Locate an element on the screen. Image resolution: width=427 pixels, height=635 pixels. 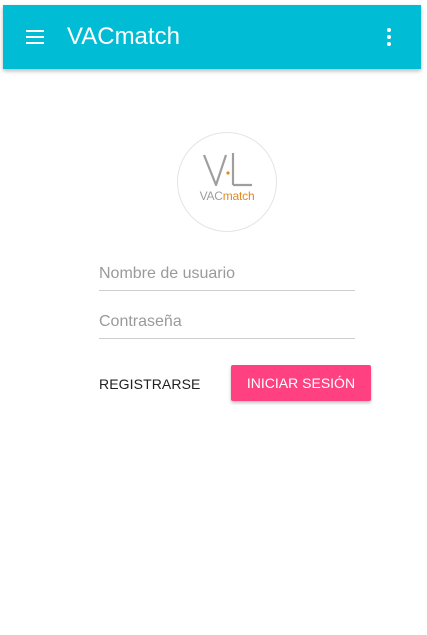
vac-logo-mark-icon is located at coordinates (227, 170).